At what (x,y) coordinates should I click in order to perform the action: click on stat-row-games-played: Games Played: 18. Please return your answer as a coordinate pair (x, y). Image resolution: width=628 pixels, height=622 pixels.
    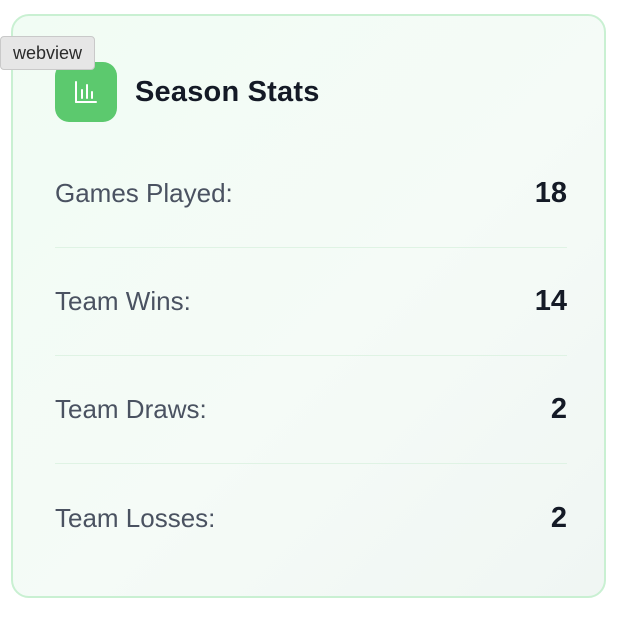
    Looking at the image, I should click on (311, 194).